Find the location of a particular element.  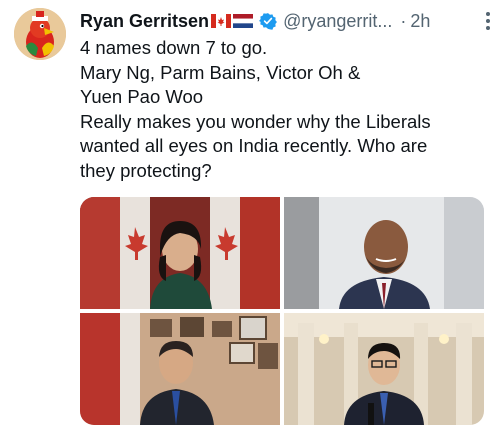

photo-woman-with-flags is located at coordinates (180, 253).